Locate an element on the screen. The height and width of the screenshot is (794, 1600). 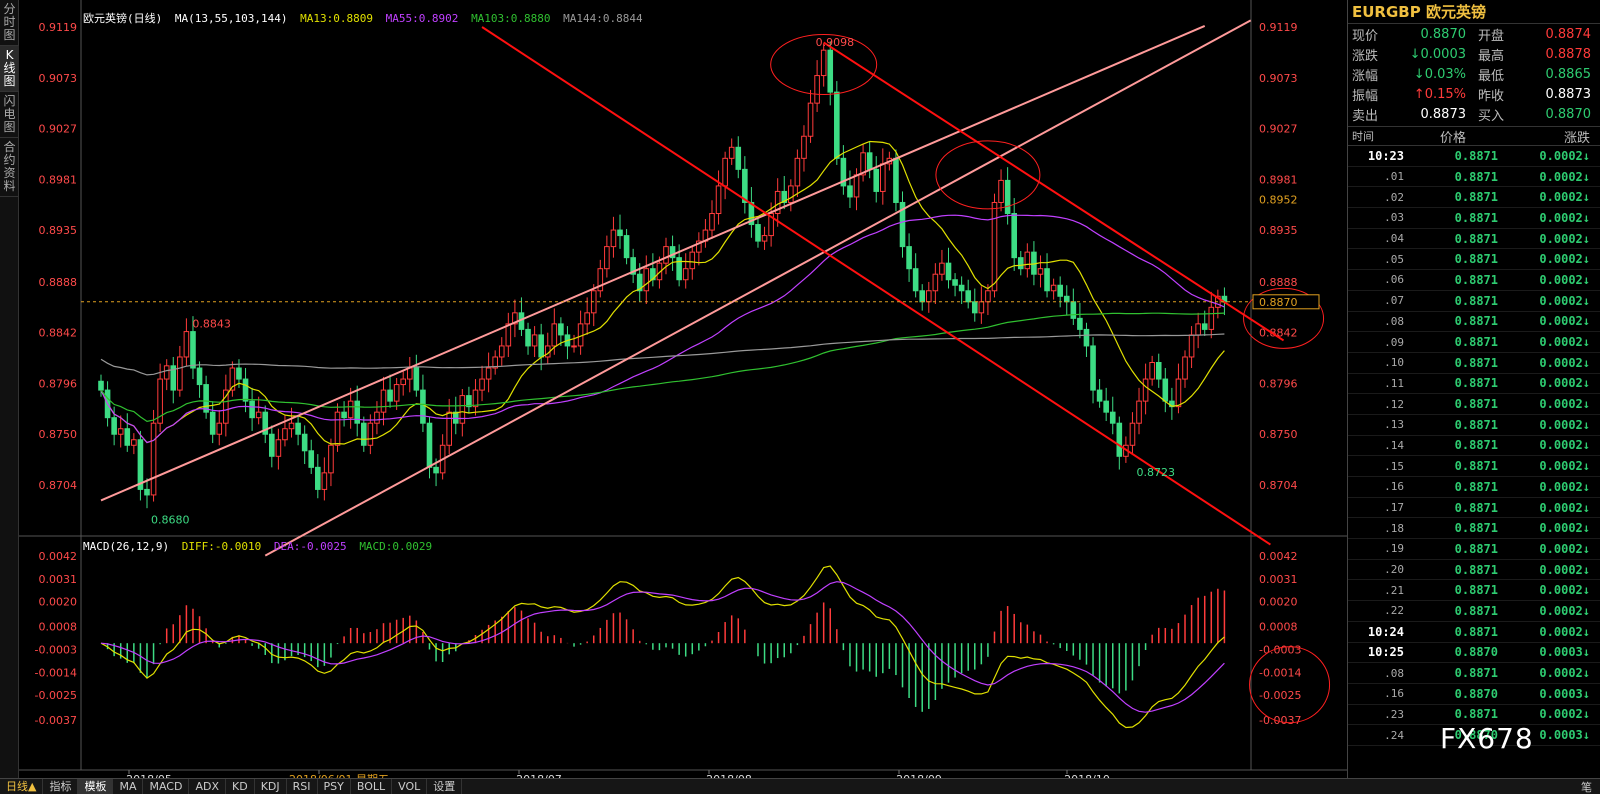
indicator-tab: PSY is located at coordinates (334, 786).